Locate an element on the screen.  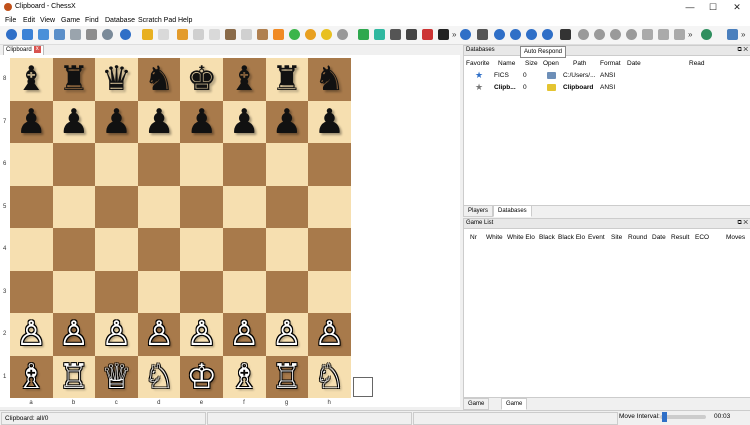
black-piece: ♞ is located at coordinates (159, 79).